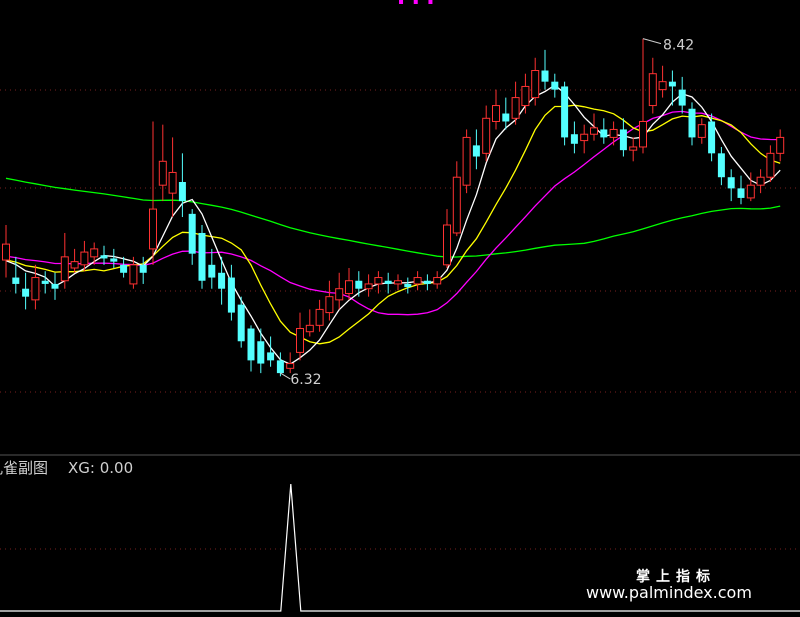  What do you see at coordinates (305, 380) in the screenshot?
I see `low-price-label: 6.32` at bounding box center [305, 380].